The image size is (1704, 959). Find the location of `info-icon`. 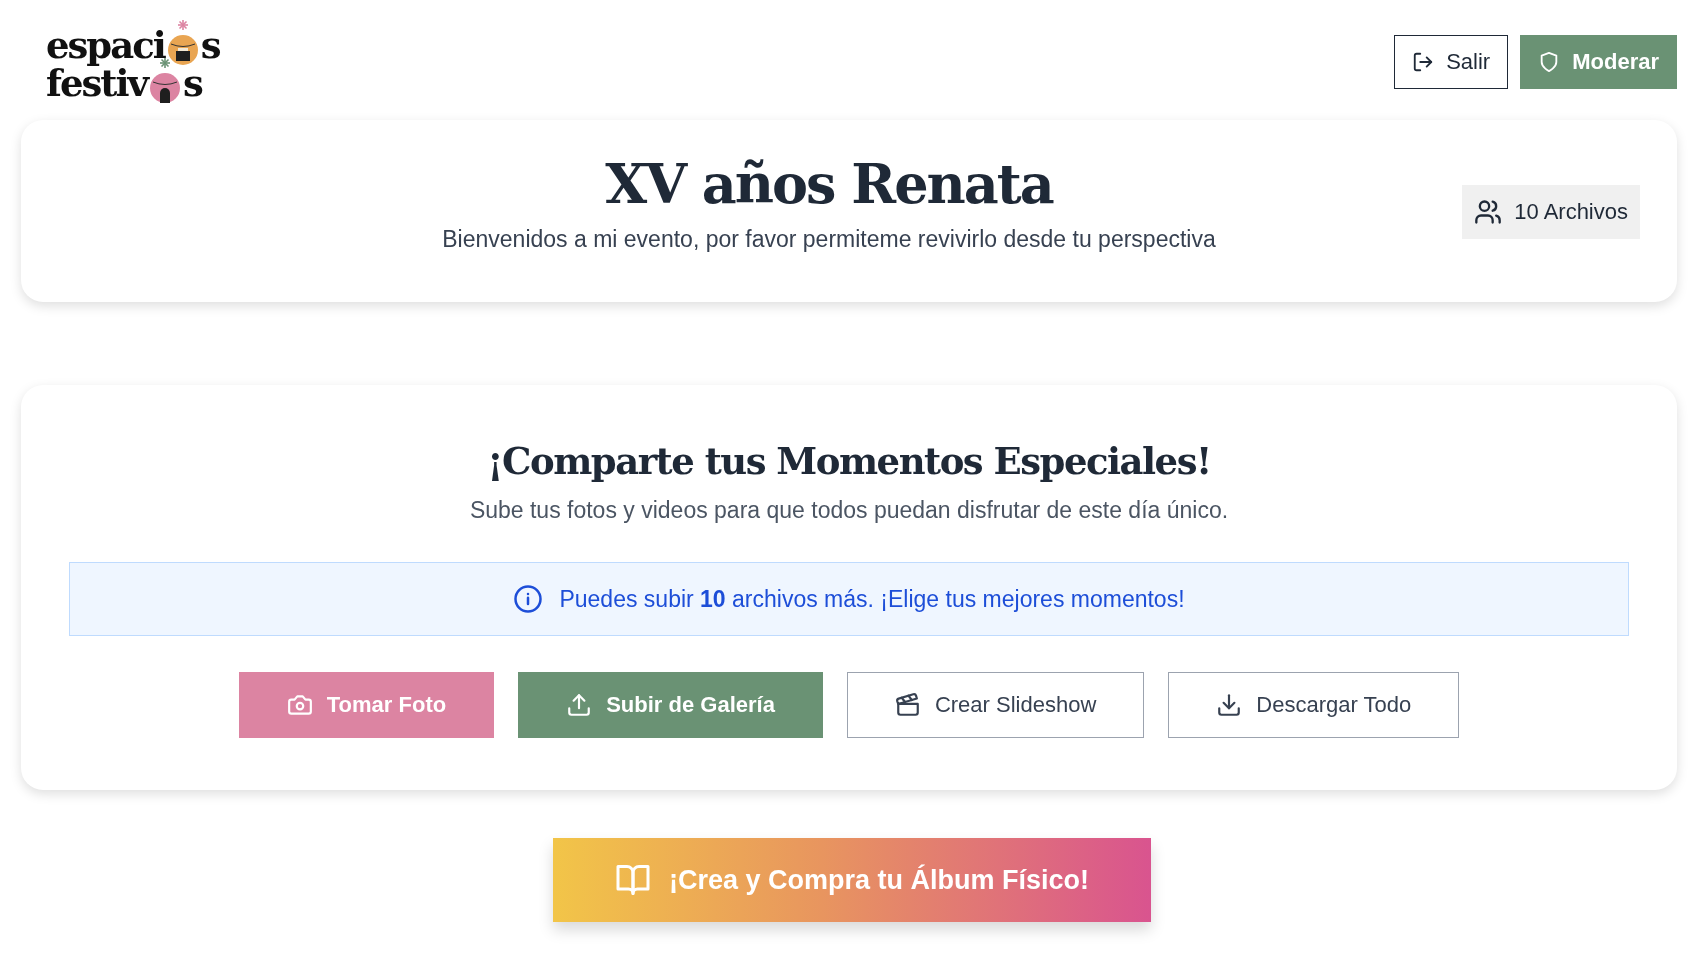

info-icon is located at coordinates (528, 599).